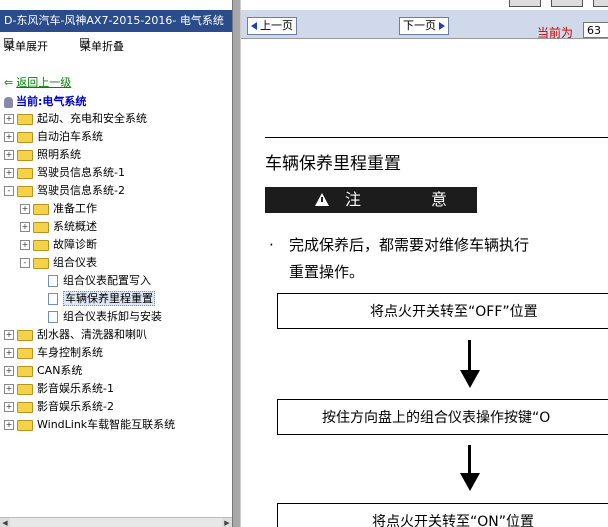  Describe the element at coordinates (106, 424) in the screenshot. I see `tree-item-label: WindLink车载智能互联系统` at that location.